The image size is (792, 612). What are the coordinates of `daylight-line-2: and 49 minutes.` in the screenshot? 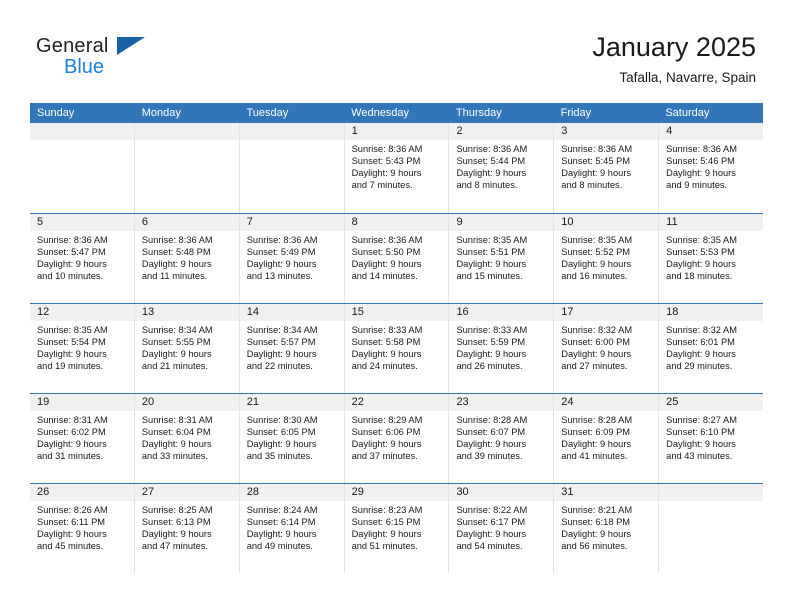 It's located at (279, 546).